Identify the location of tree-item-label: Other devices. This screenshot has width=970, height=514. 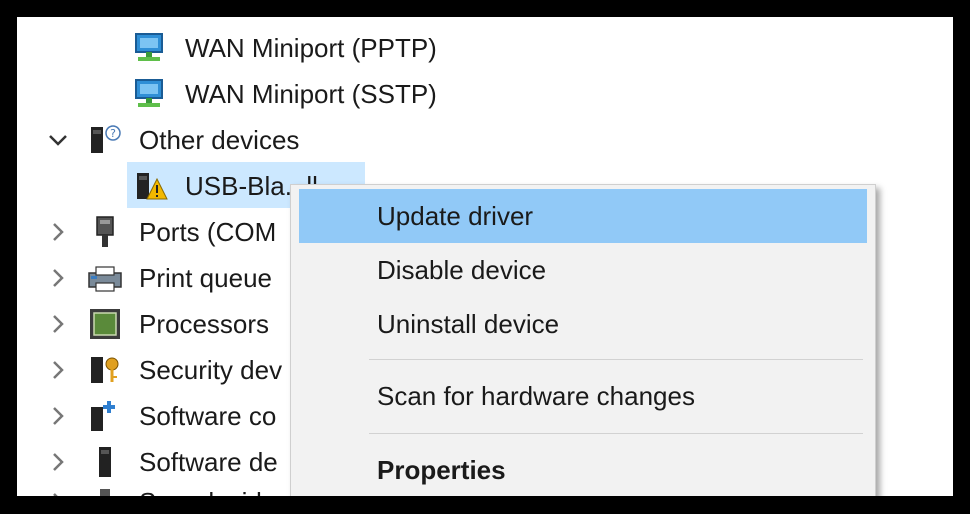
(219, 140).